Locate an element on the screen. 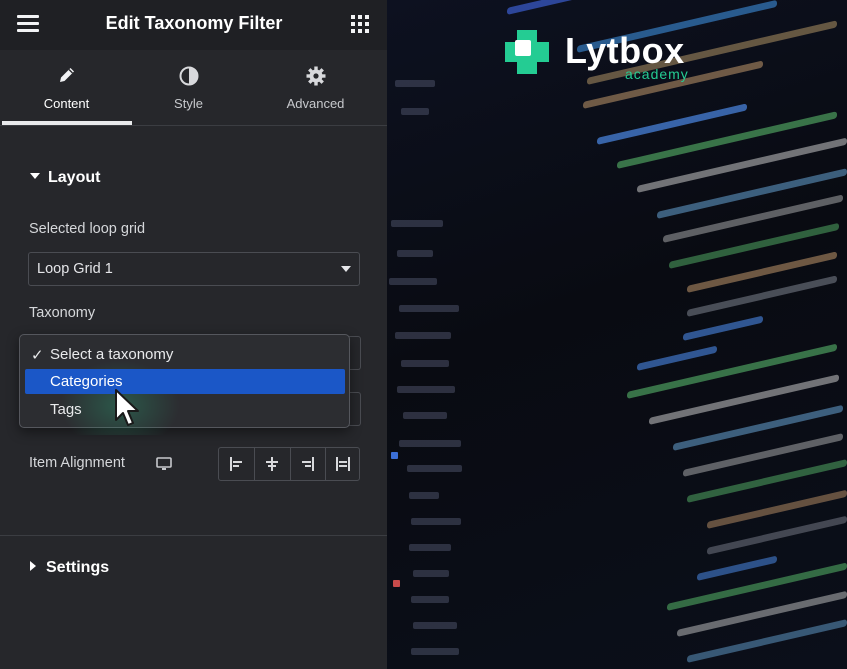 This screenshot has width=847, height=669. section-settings-toggle: Settings is located at coordinates (69, 568).